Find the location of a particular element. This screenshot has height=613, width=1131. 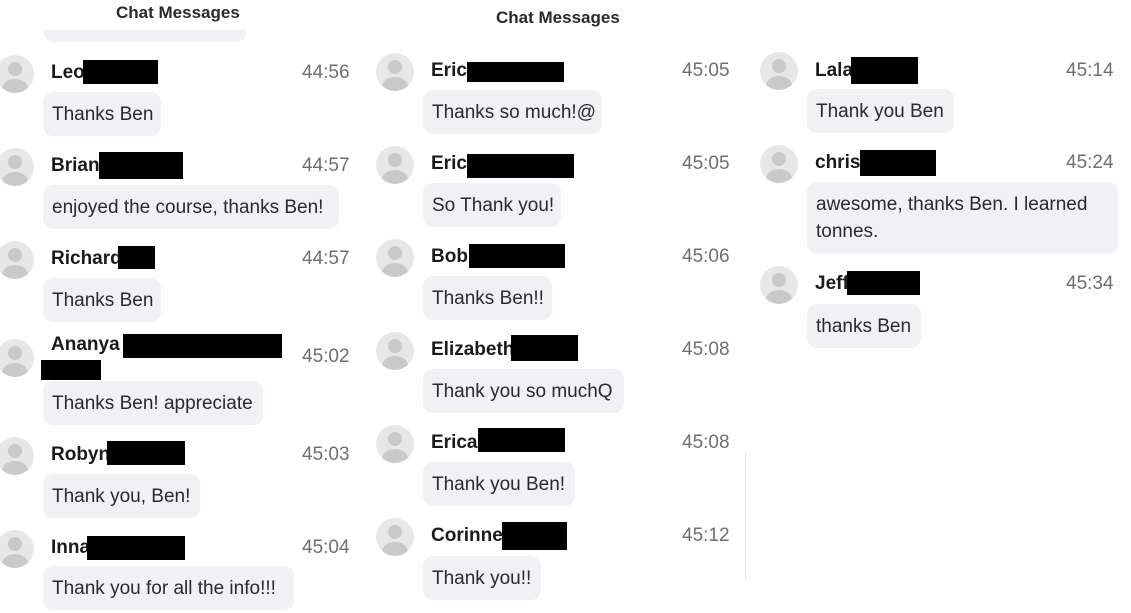

message-time: 45:12 is located at coordinates (706, 535).